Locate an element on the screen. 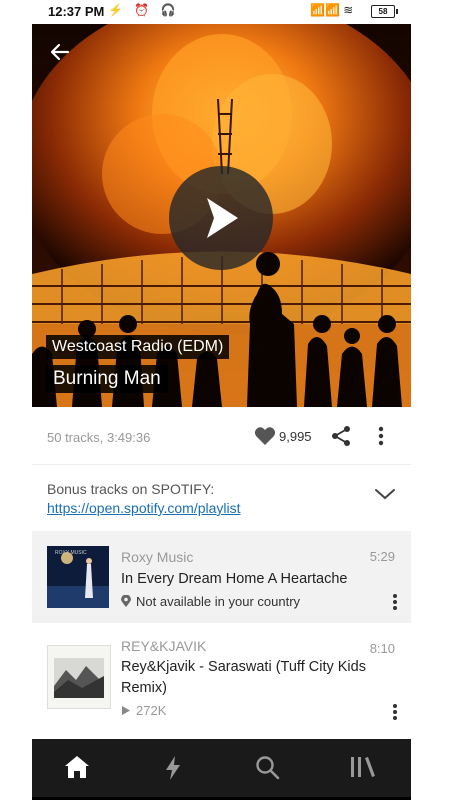  album-cover-text: ROXY MUSIC is located at coordinates (71, 553).